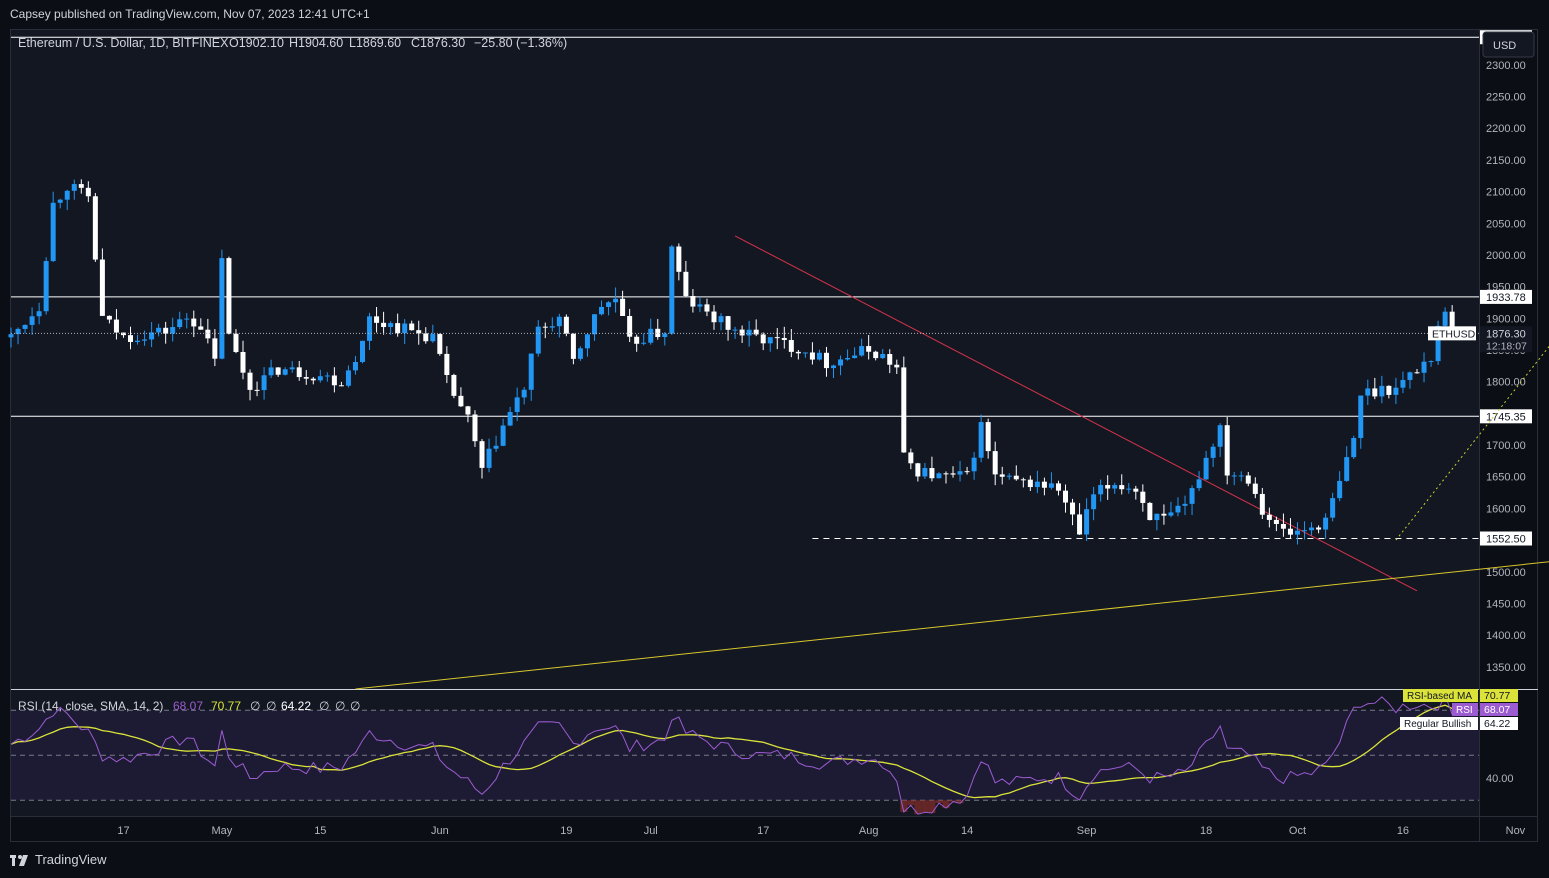 The height and width of the screenshot is (878, 1549). What do you see at coordinates (1454, 334) in the screenshot?
I see `symbol-tag-label: ETHUSD` at bounding box center [1454, 334].